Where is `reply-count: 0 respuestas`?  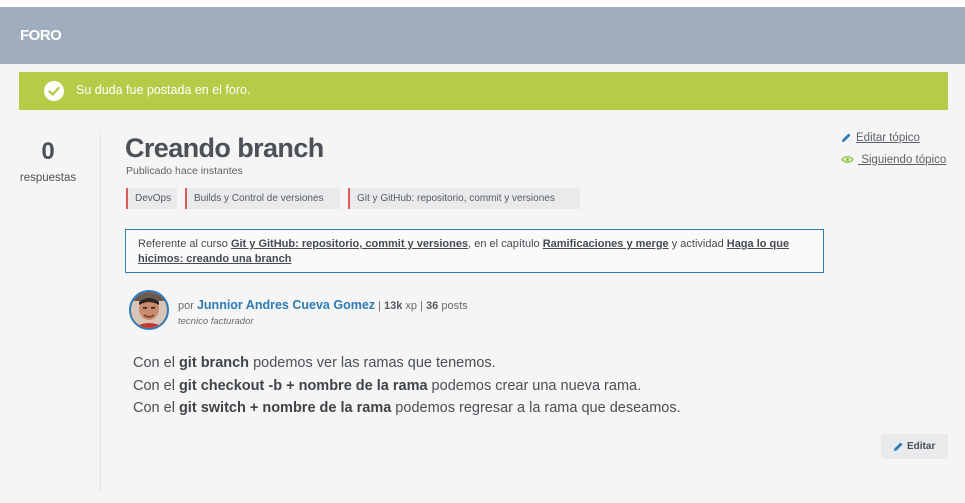
reply-count: 0 respuestas is located at coordinates (48, 161).